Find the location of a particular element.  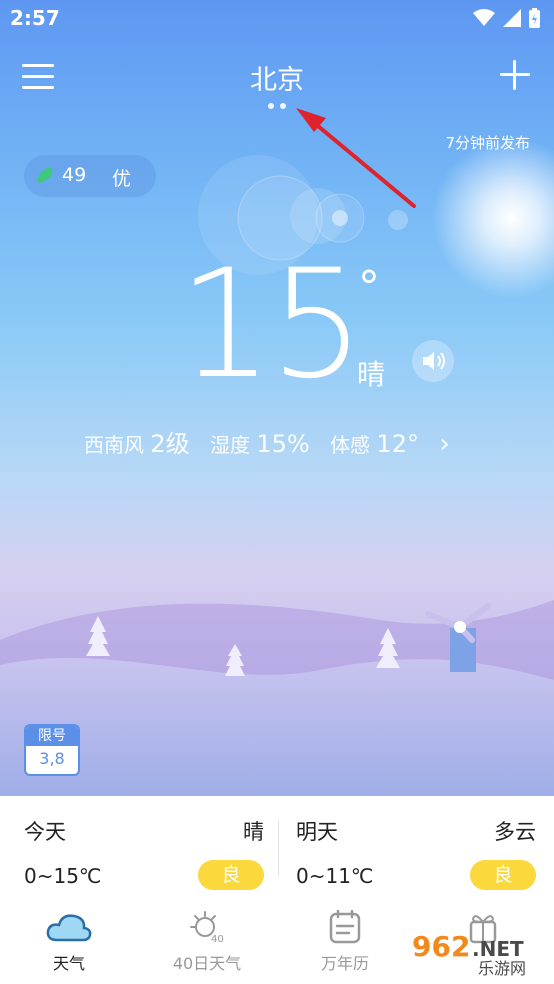

forecast-panel: 今天 晴 0~15℃ 良 明天 多云 0~11℃ 良 is located at coordinates (277, 850).